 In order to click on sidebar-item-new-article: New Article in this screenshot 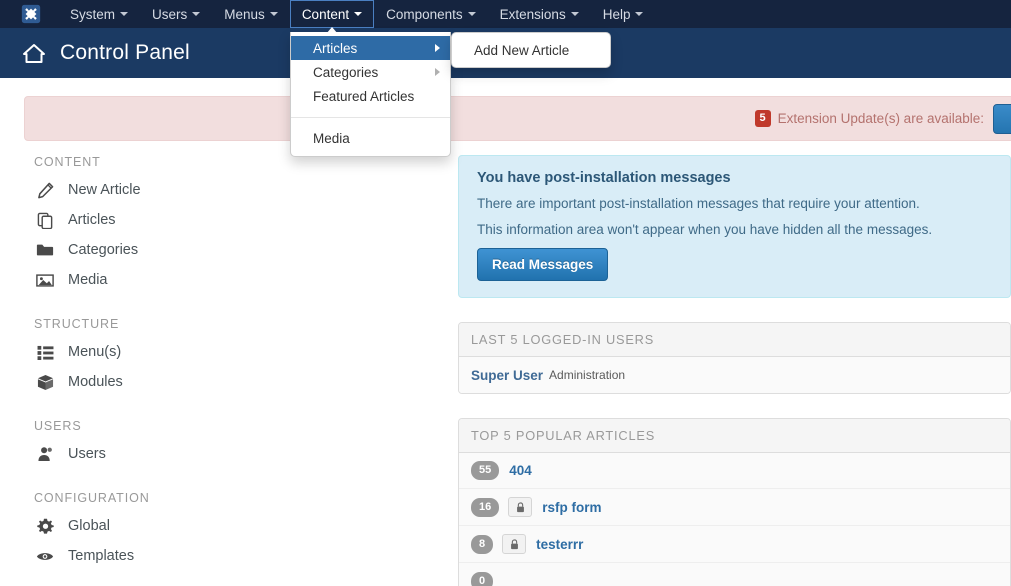, I will do `click(234, 190)`.